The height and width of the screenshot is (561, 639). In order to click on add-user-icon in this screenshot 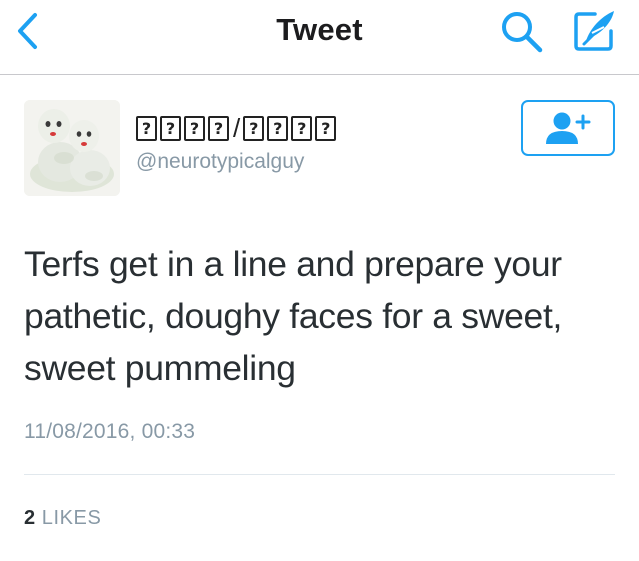, I will do `click(568, 128)`.